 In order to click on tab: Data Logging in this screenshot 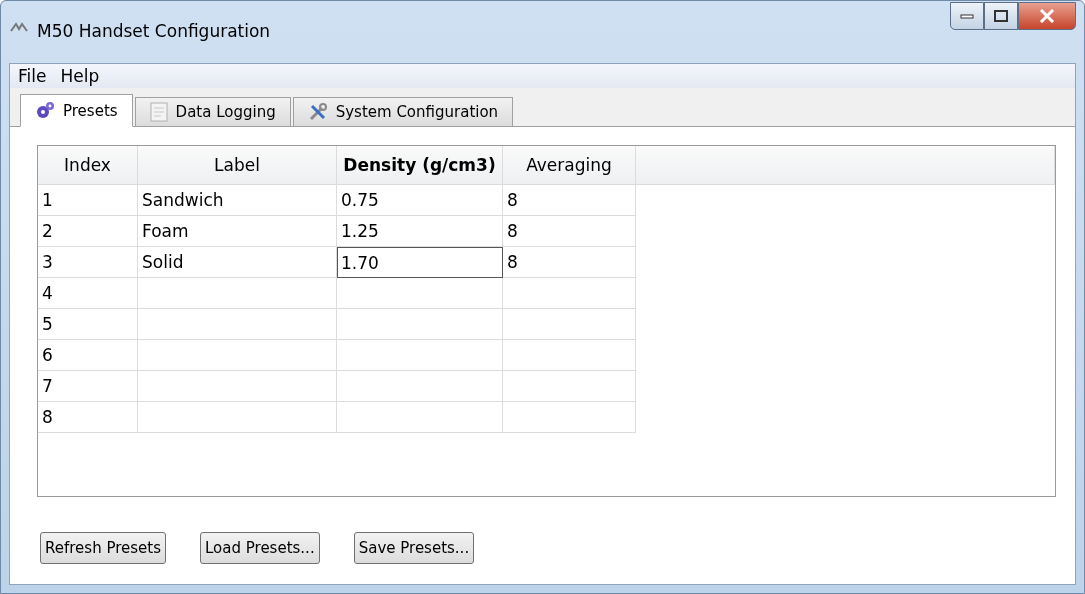, I will do `click(212, 112)`.